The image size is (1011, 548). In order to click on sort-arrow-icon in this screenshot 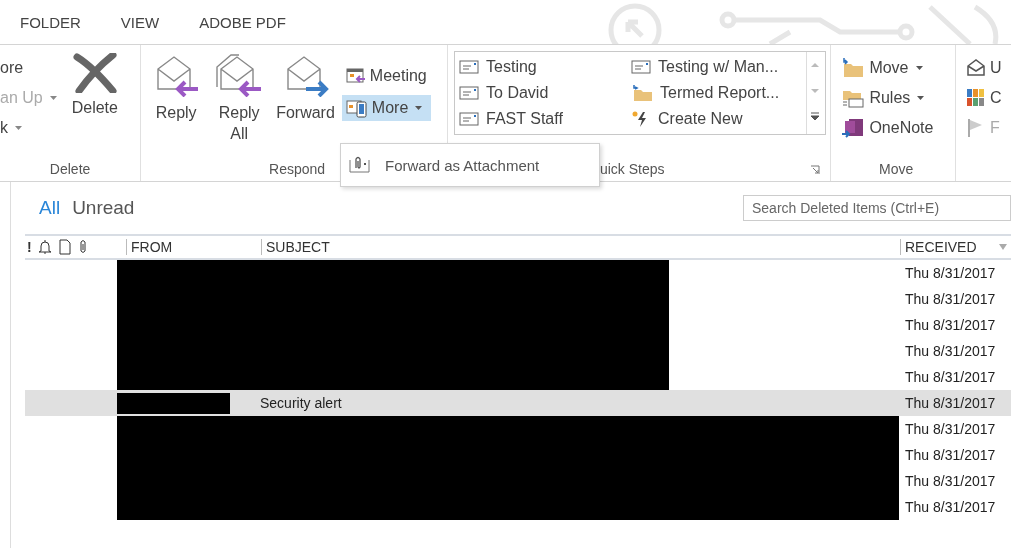, I will do `click(1003, 247)`.